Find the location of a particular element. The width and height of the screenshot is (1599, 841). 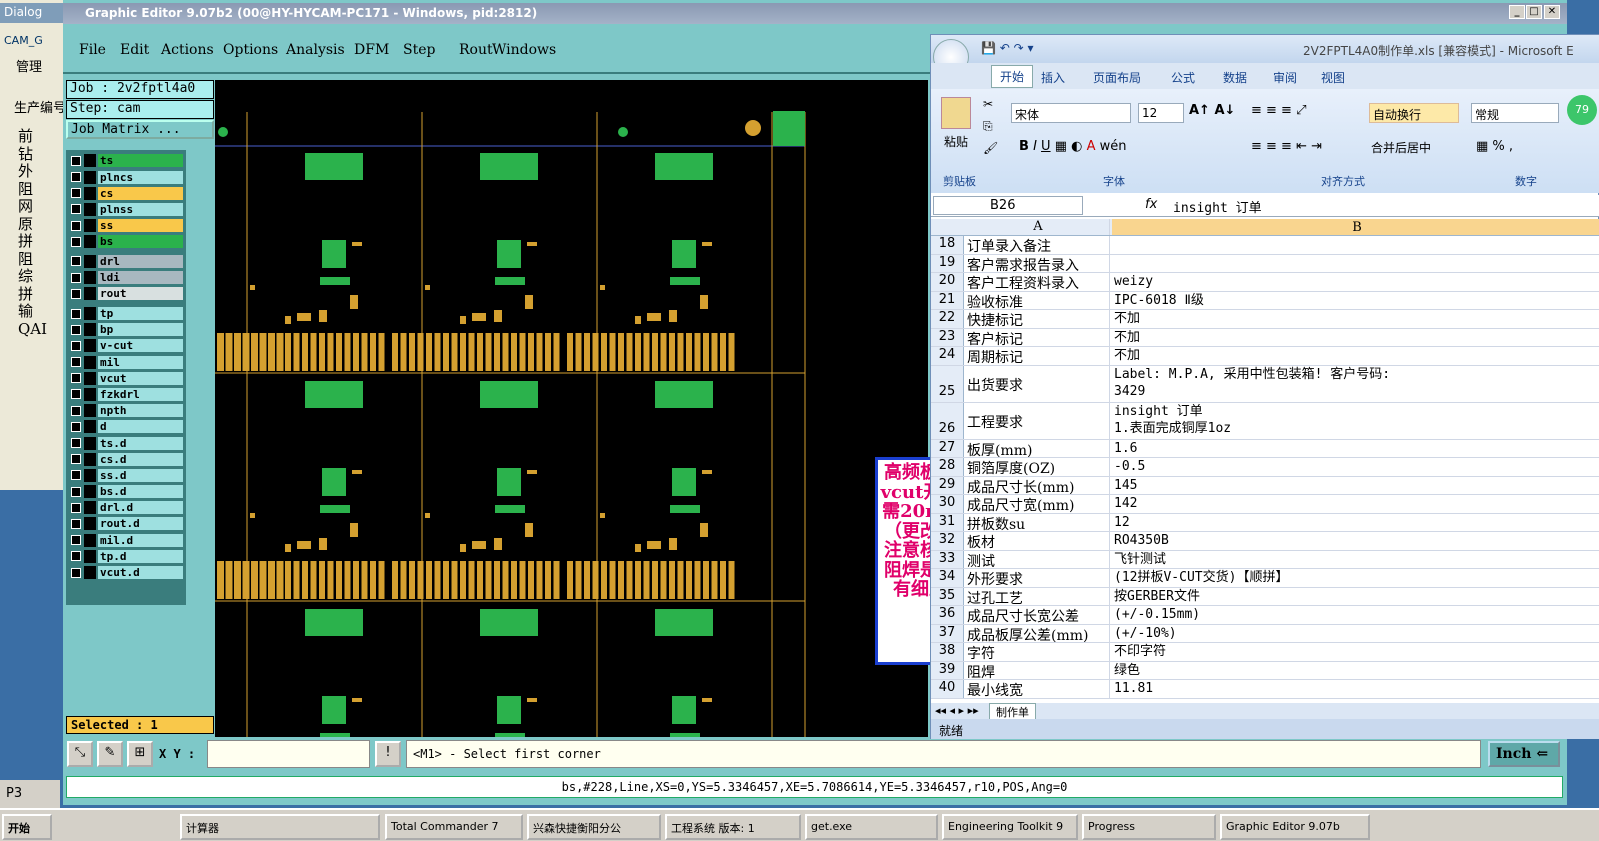

layer-row-drl.d: drl.d is located at coordinates (126, 508).